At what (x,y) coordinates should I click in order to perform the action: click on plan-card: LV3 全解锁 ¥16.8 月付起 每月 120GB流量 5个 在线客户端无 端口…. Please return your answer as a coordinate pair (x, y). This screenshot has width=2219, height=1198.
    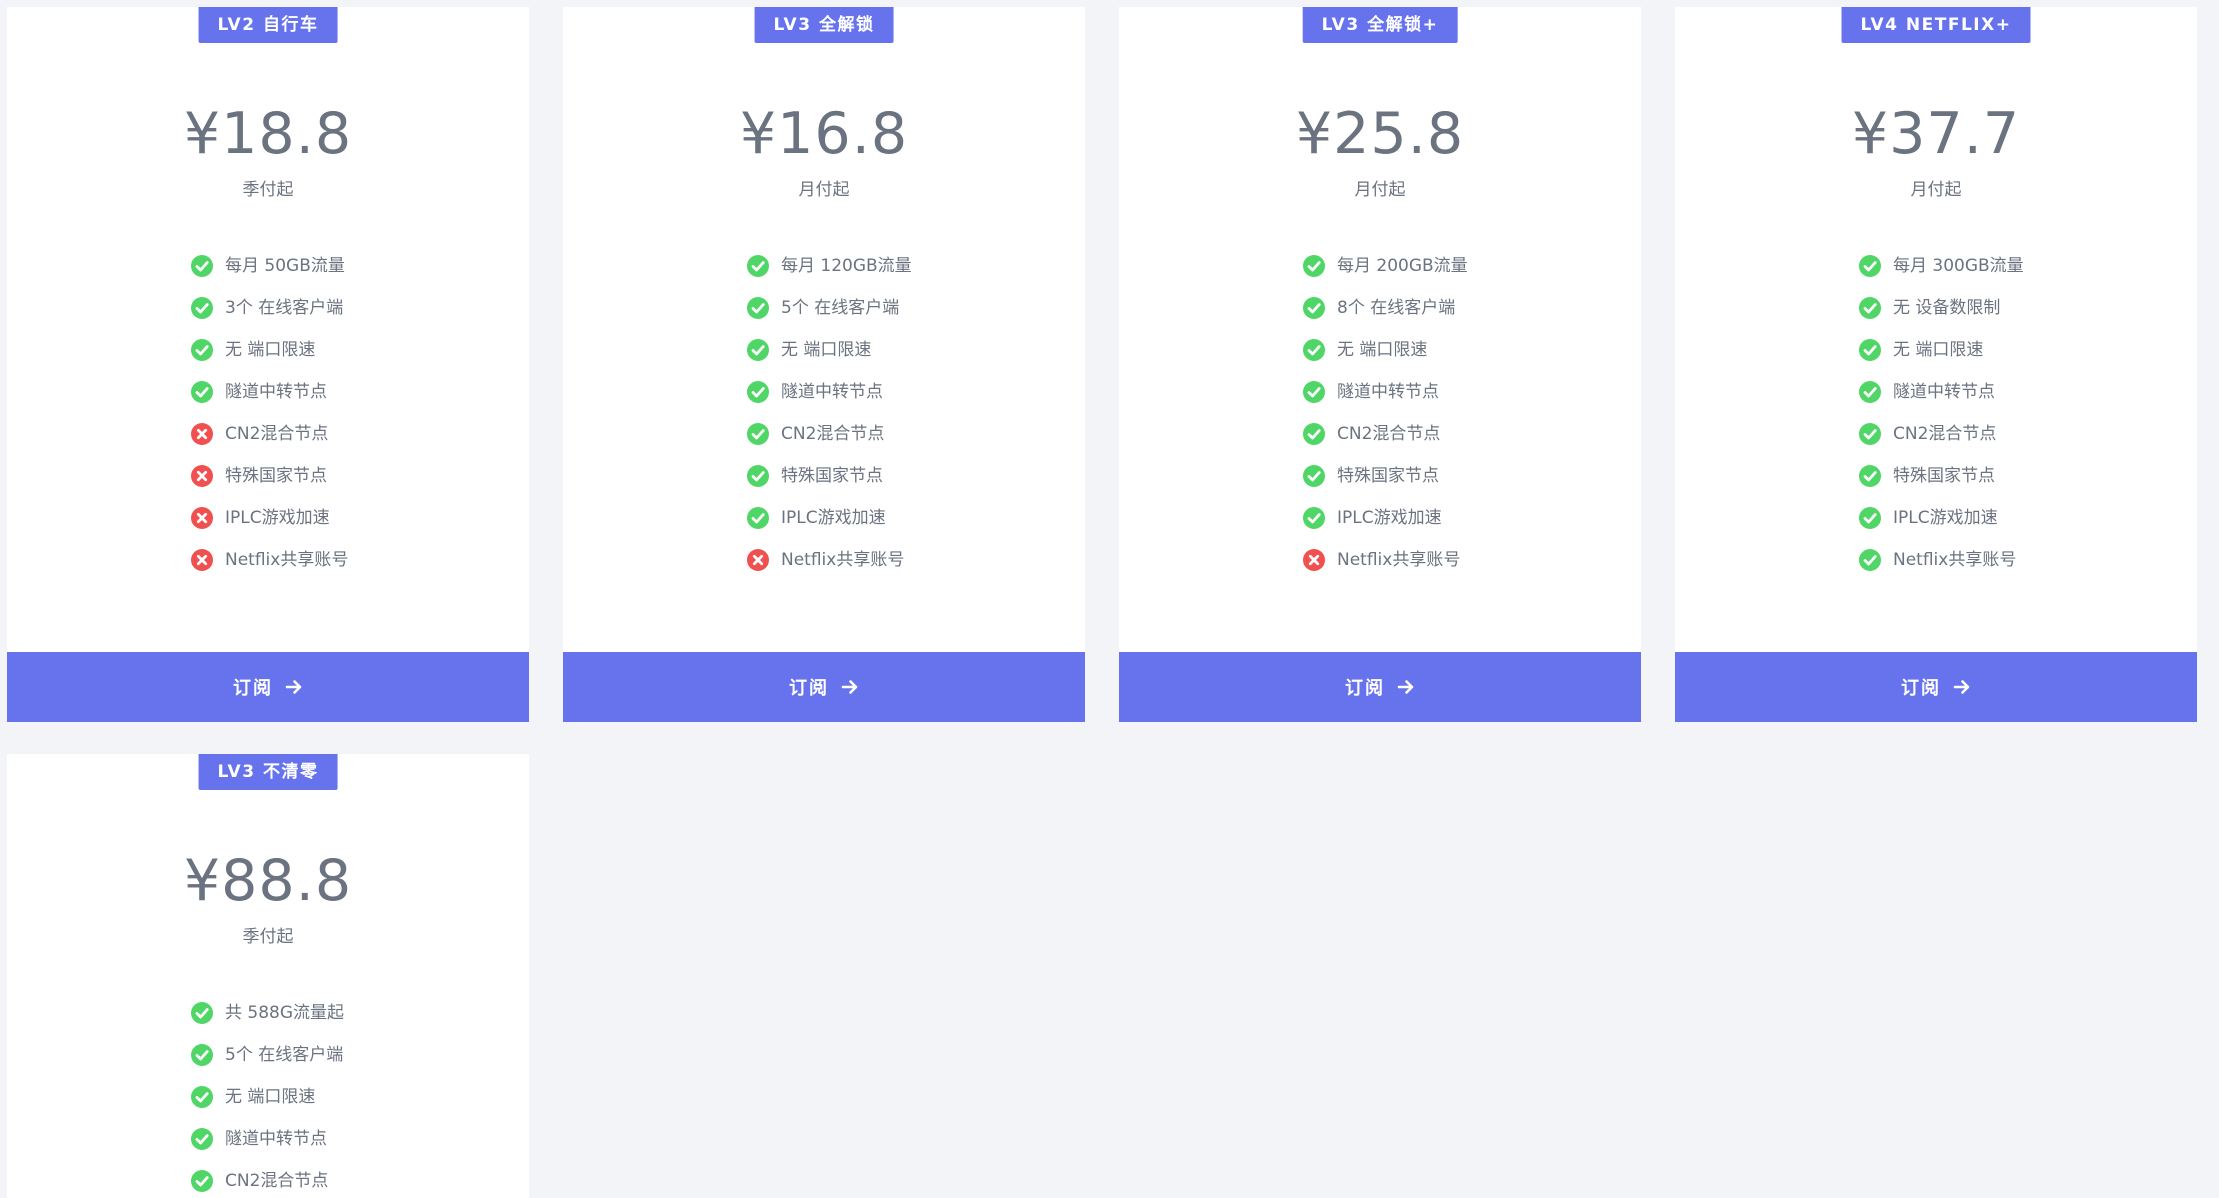
    Looking at the image, I should click on (824, 364).